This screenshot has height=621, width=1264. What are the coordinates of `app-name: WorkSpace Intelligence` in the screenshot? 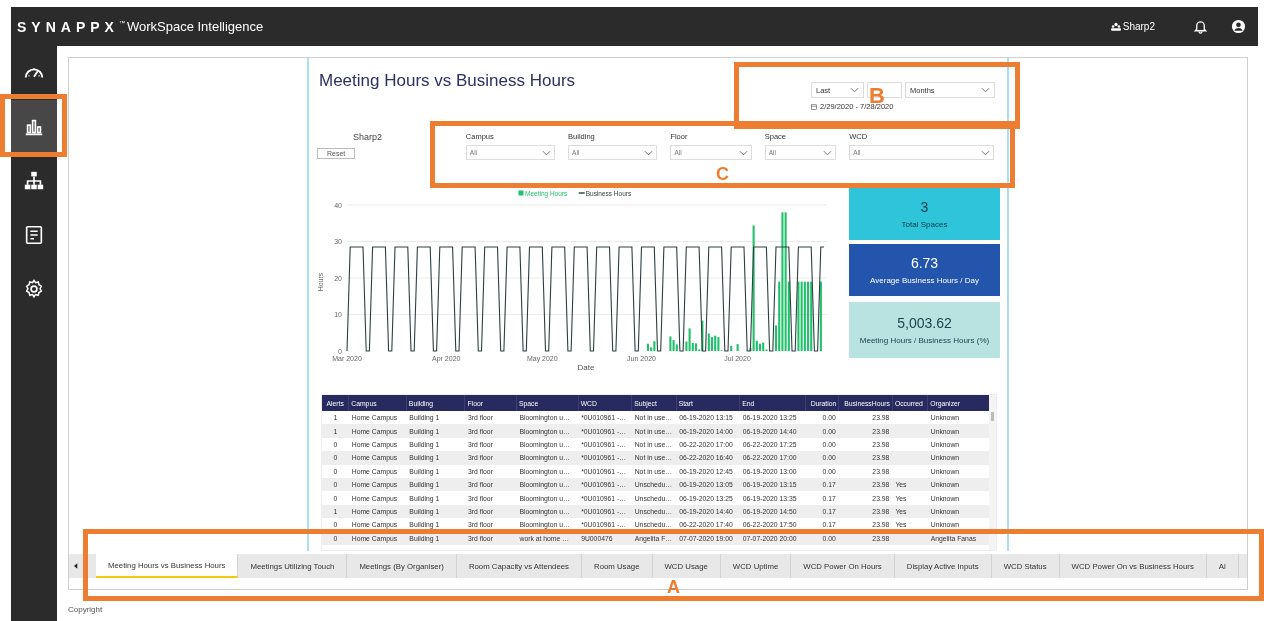 It's located at (195, 26).